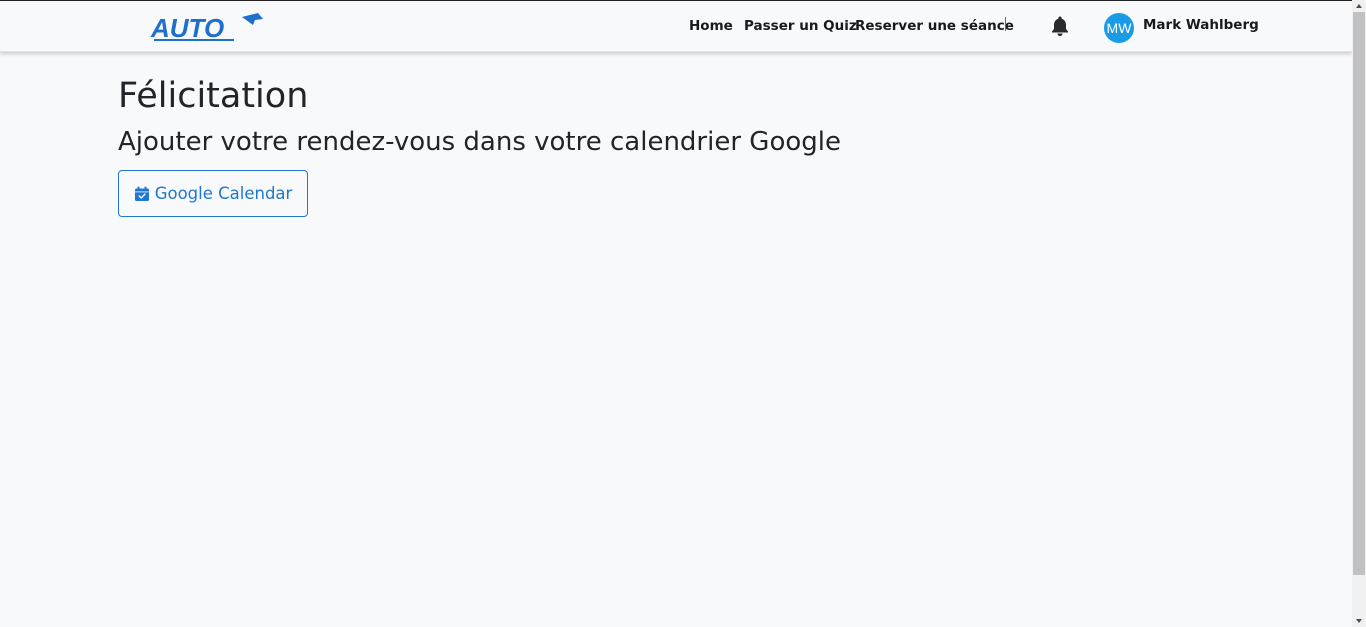 The image size is (1366, 627). Describe the element at coordinates (800, 26) in the screenshot. I see `nav-quiz-link: Passer un Quiz` at that location.